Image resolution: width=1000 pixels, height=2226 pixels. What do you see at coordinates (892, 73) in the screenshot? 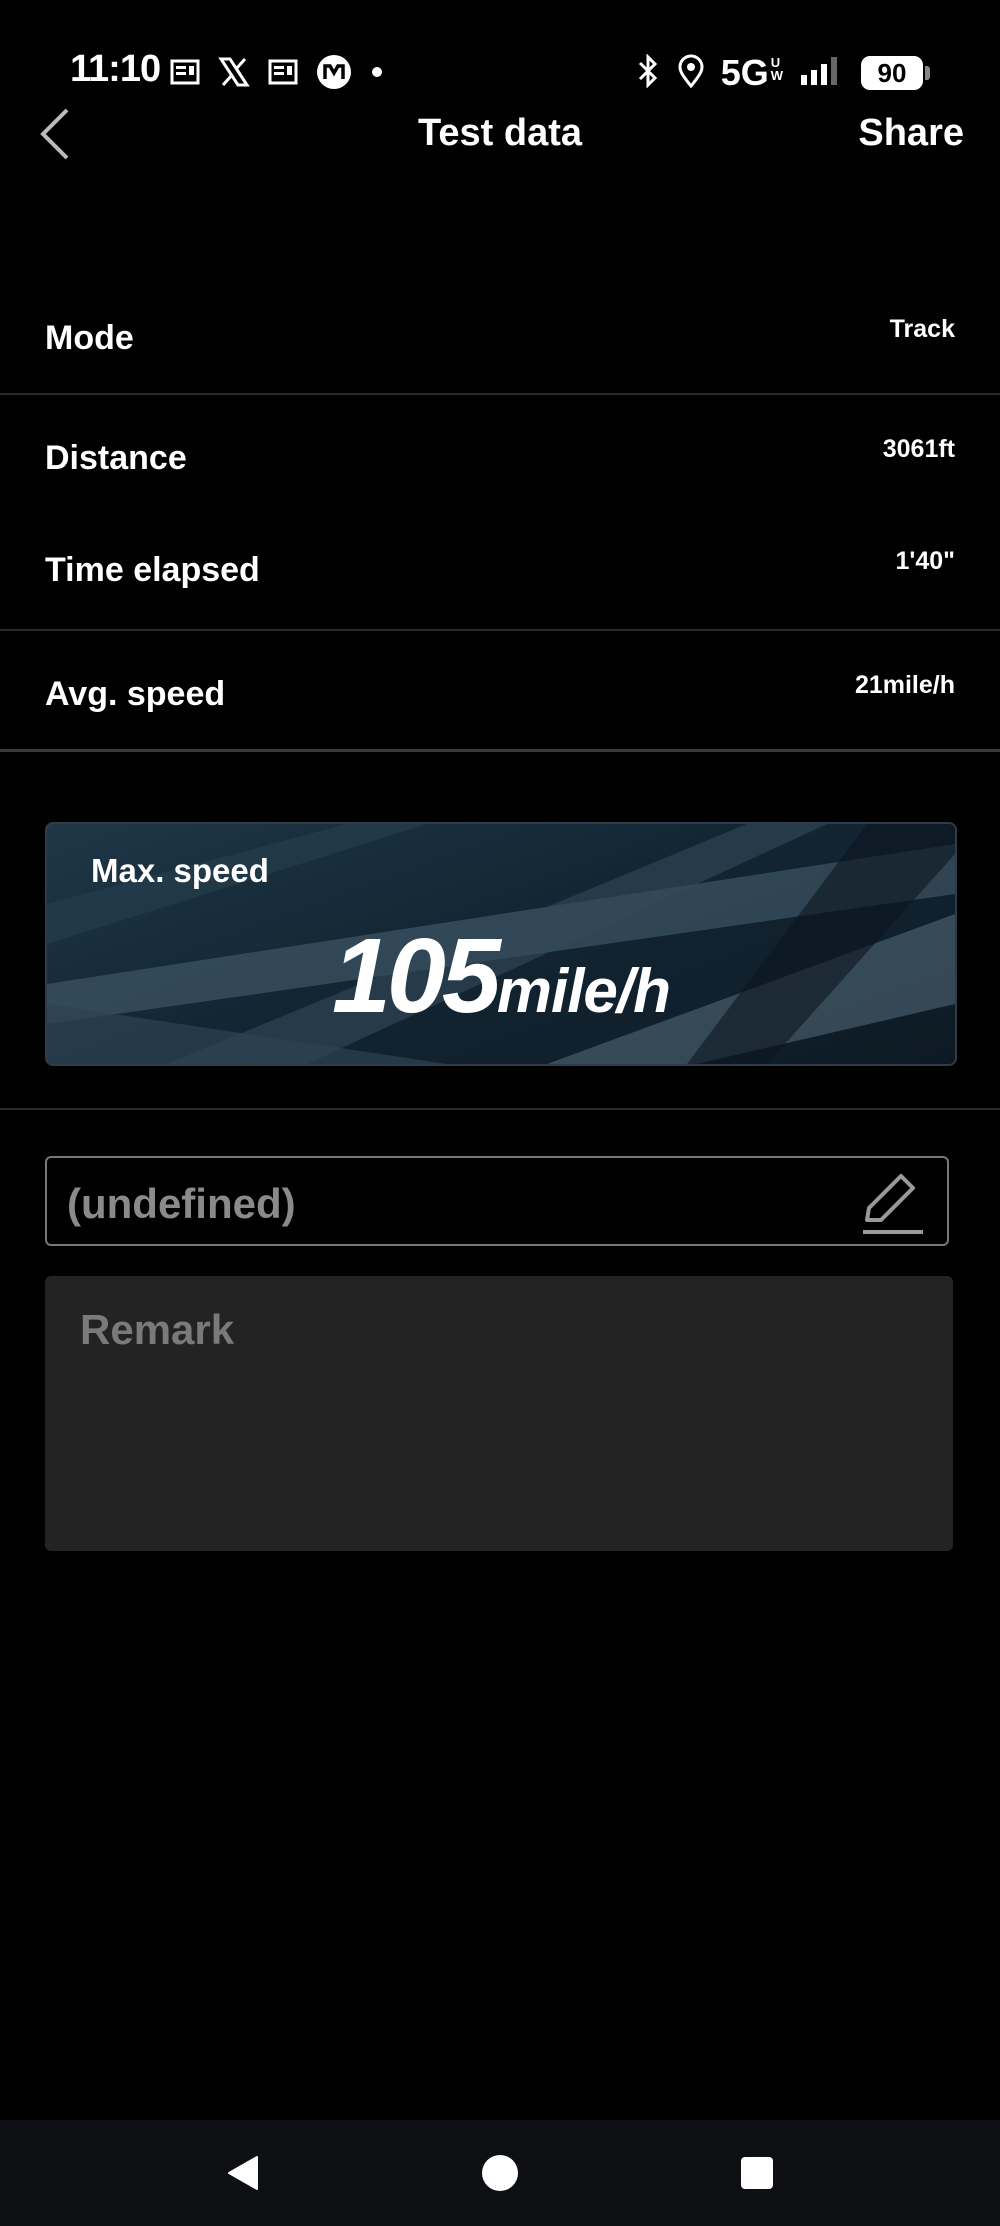
I see `battery-level: 90` at bounding box center [892, 73].